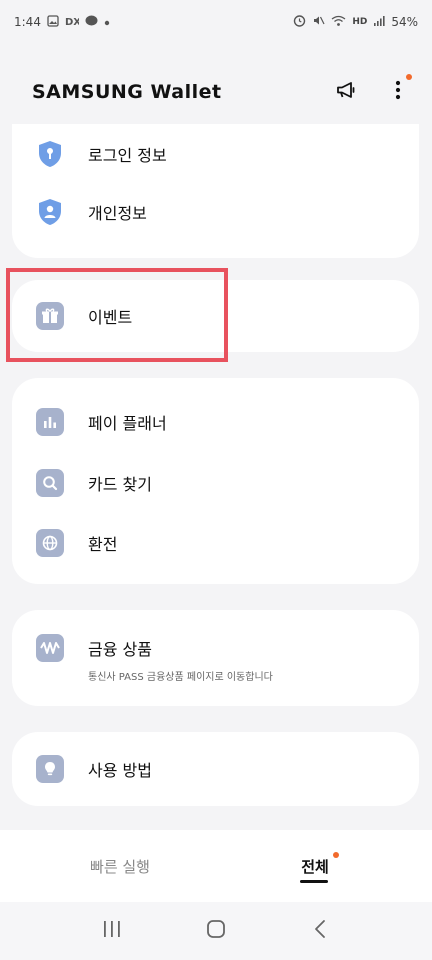 The width and height of the screenshot is (432, 960). What do you see at coordinates (215, 154) in the screenshot?
I see `menu-item-login-info: 로그인 정보` at bounding box center [215, 154].